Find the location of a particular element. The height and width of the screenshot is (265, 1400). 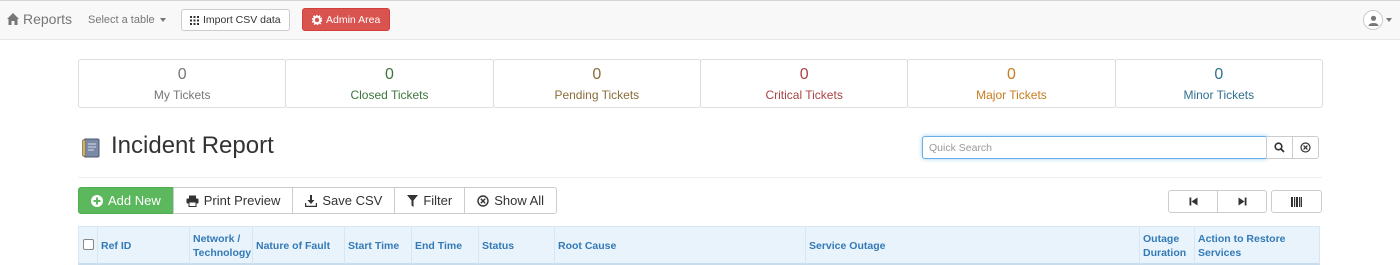

select-all-checkbox is located at coordinates (88, 244).